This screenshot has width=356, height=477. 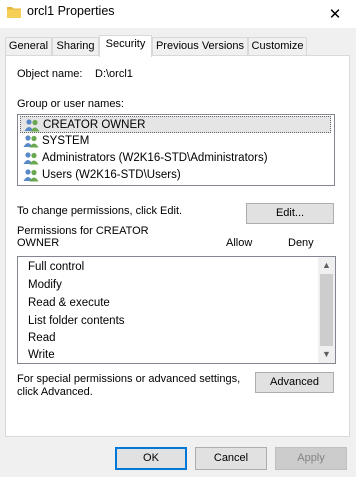 What do you see at coordinates (42, 338) in the screenshot?
I see `permission-row: Read` at bounding box center [42, 338].